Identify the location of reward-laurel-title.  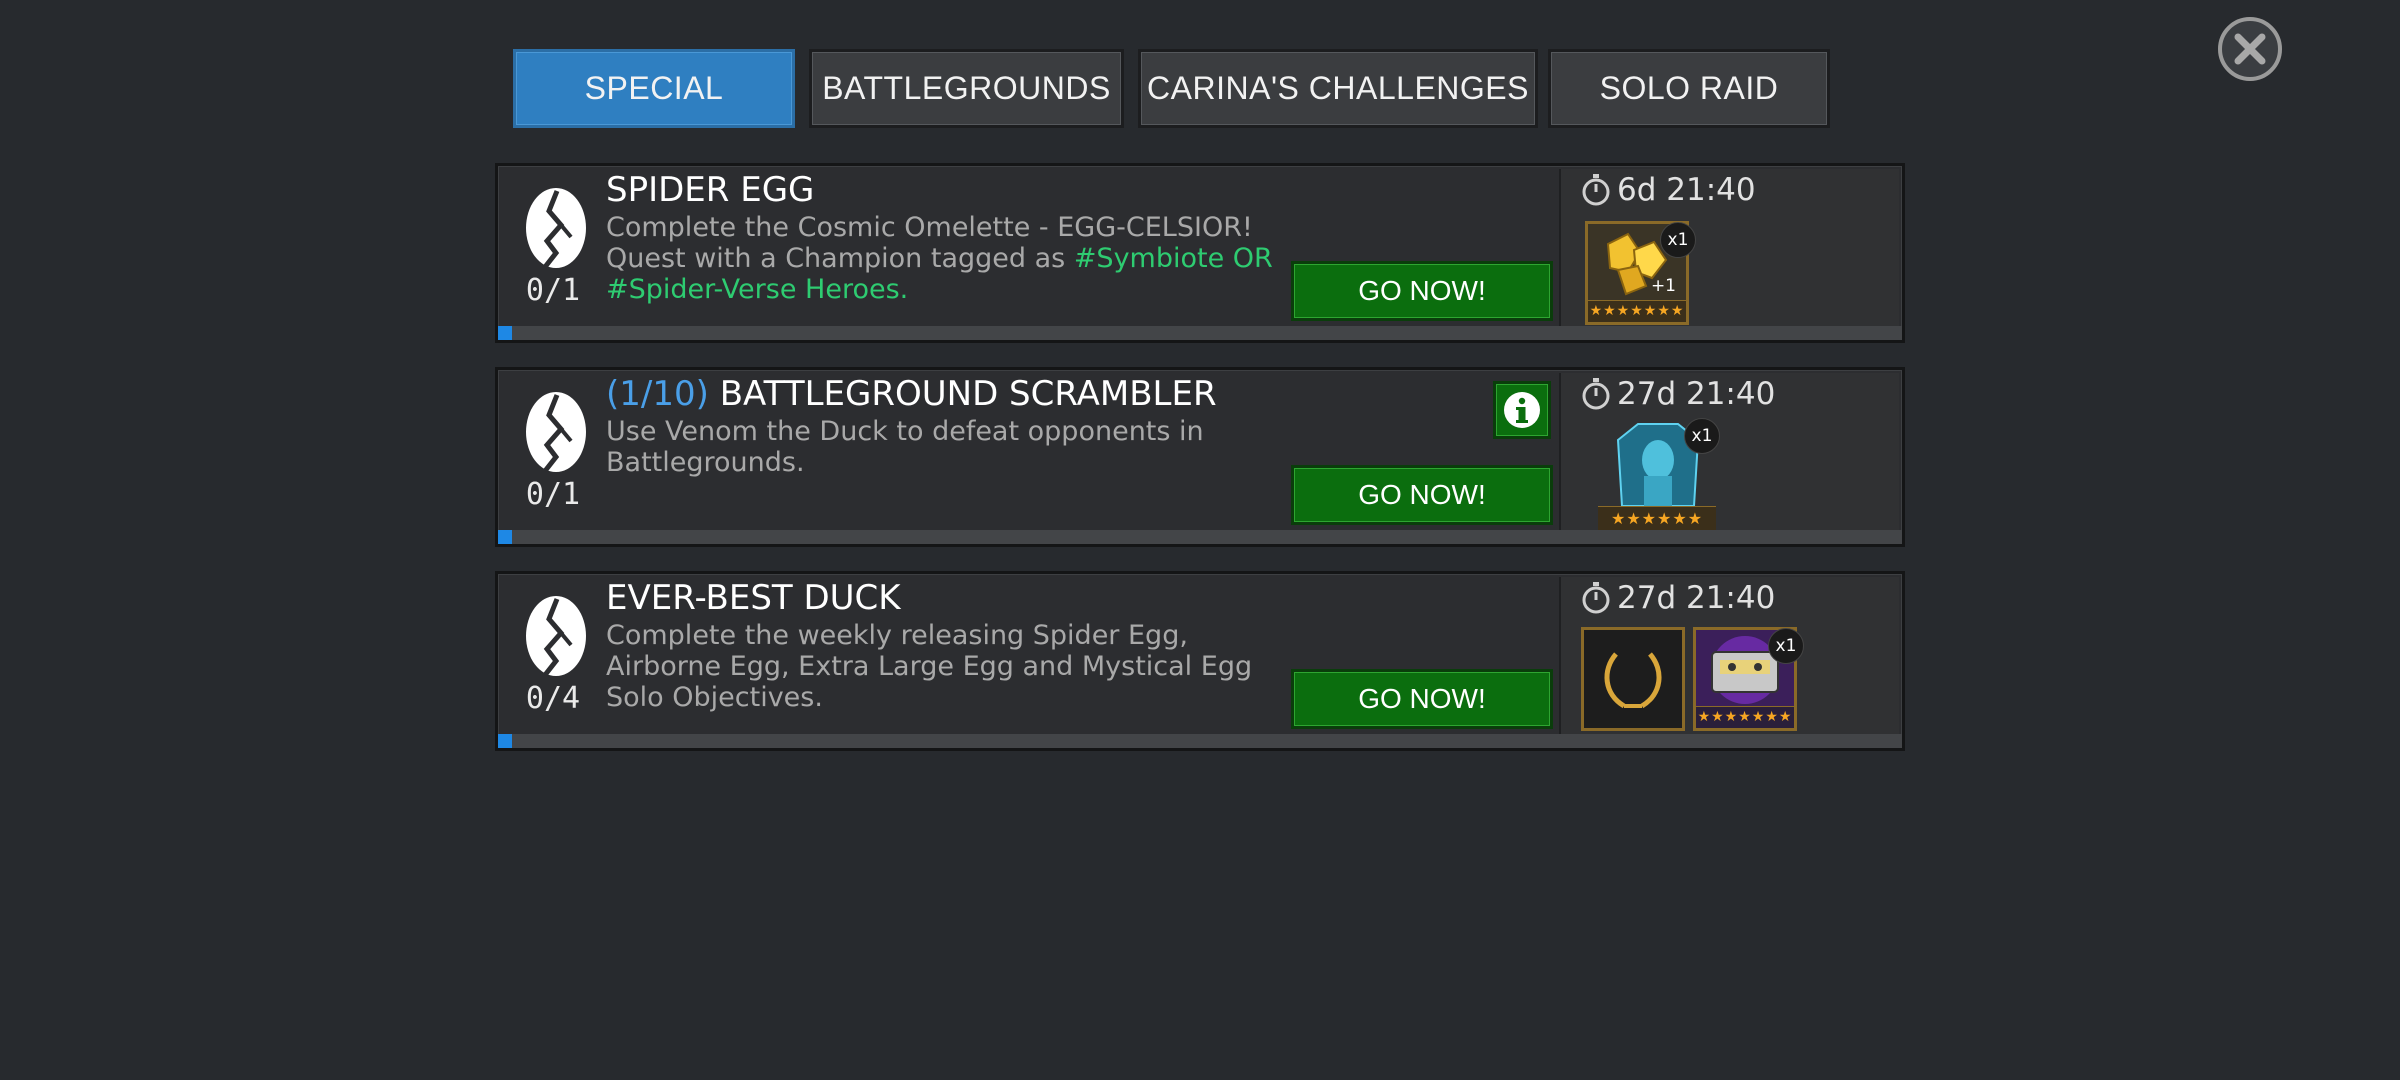
(1633, 679).